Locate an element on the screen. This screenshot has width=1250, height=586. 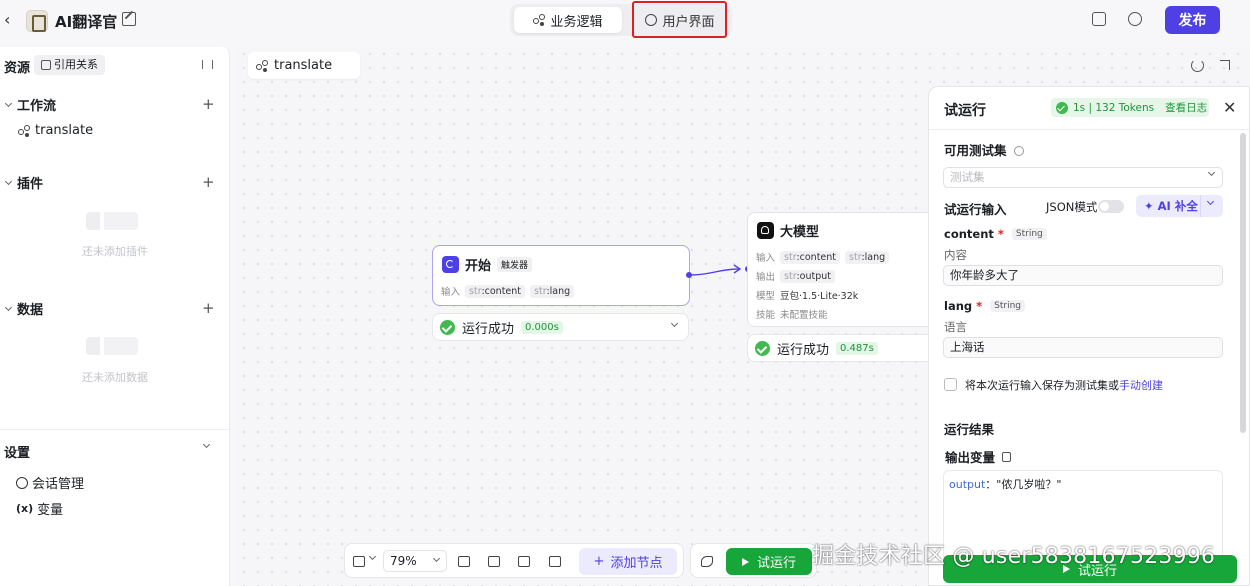
node-input-row: 输入 str:content str:lang is located at coordinates (823, 257).